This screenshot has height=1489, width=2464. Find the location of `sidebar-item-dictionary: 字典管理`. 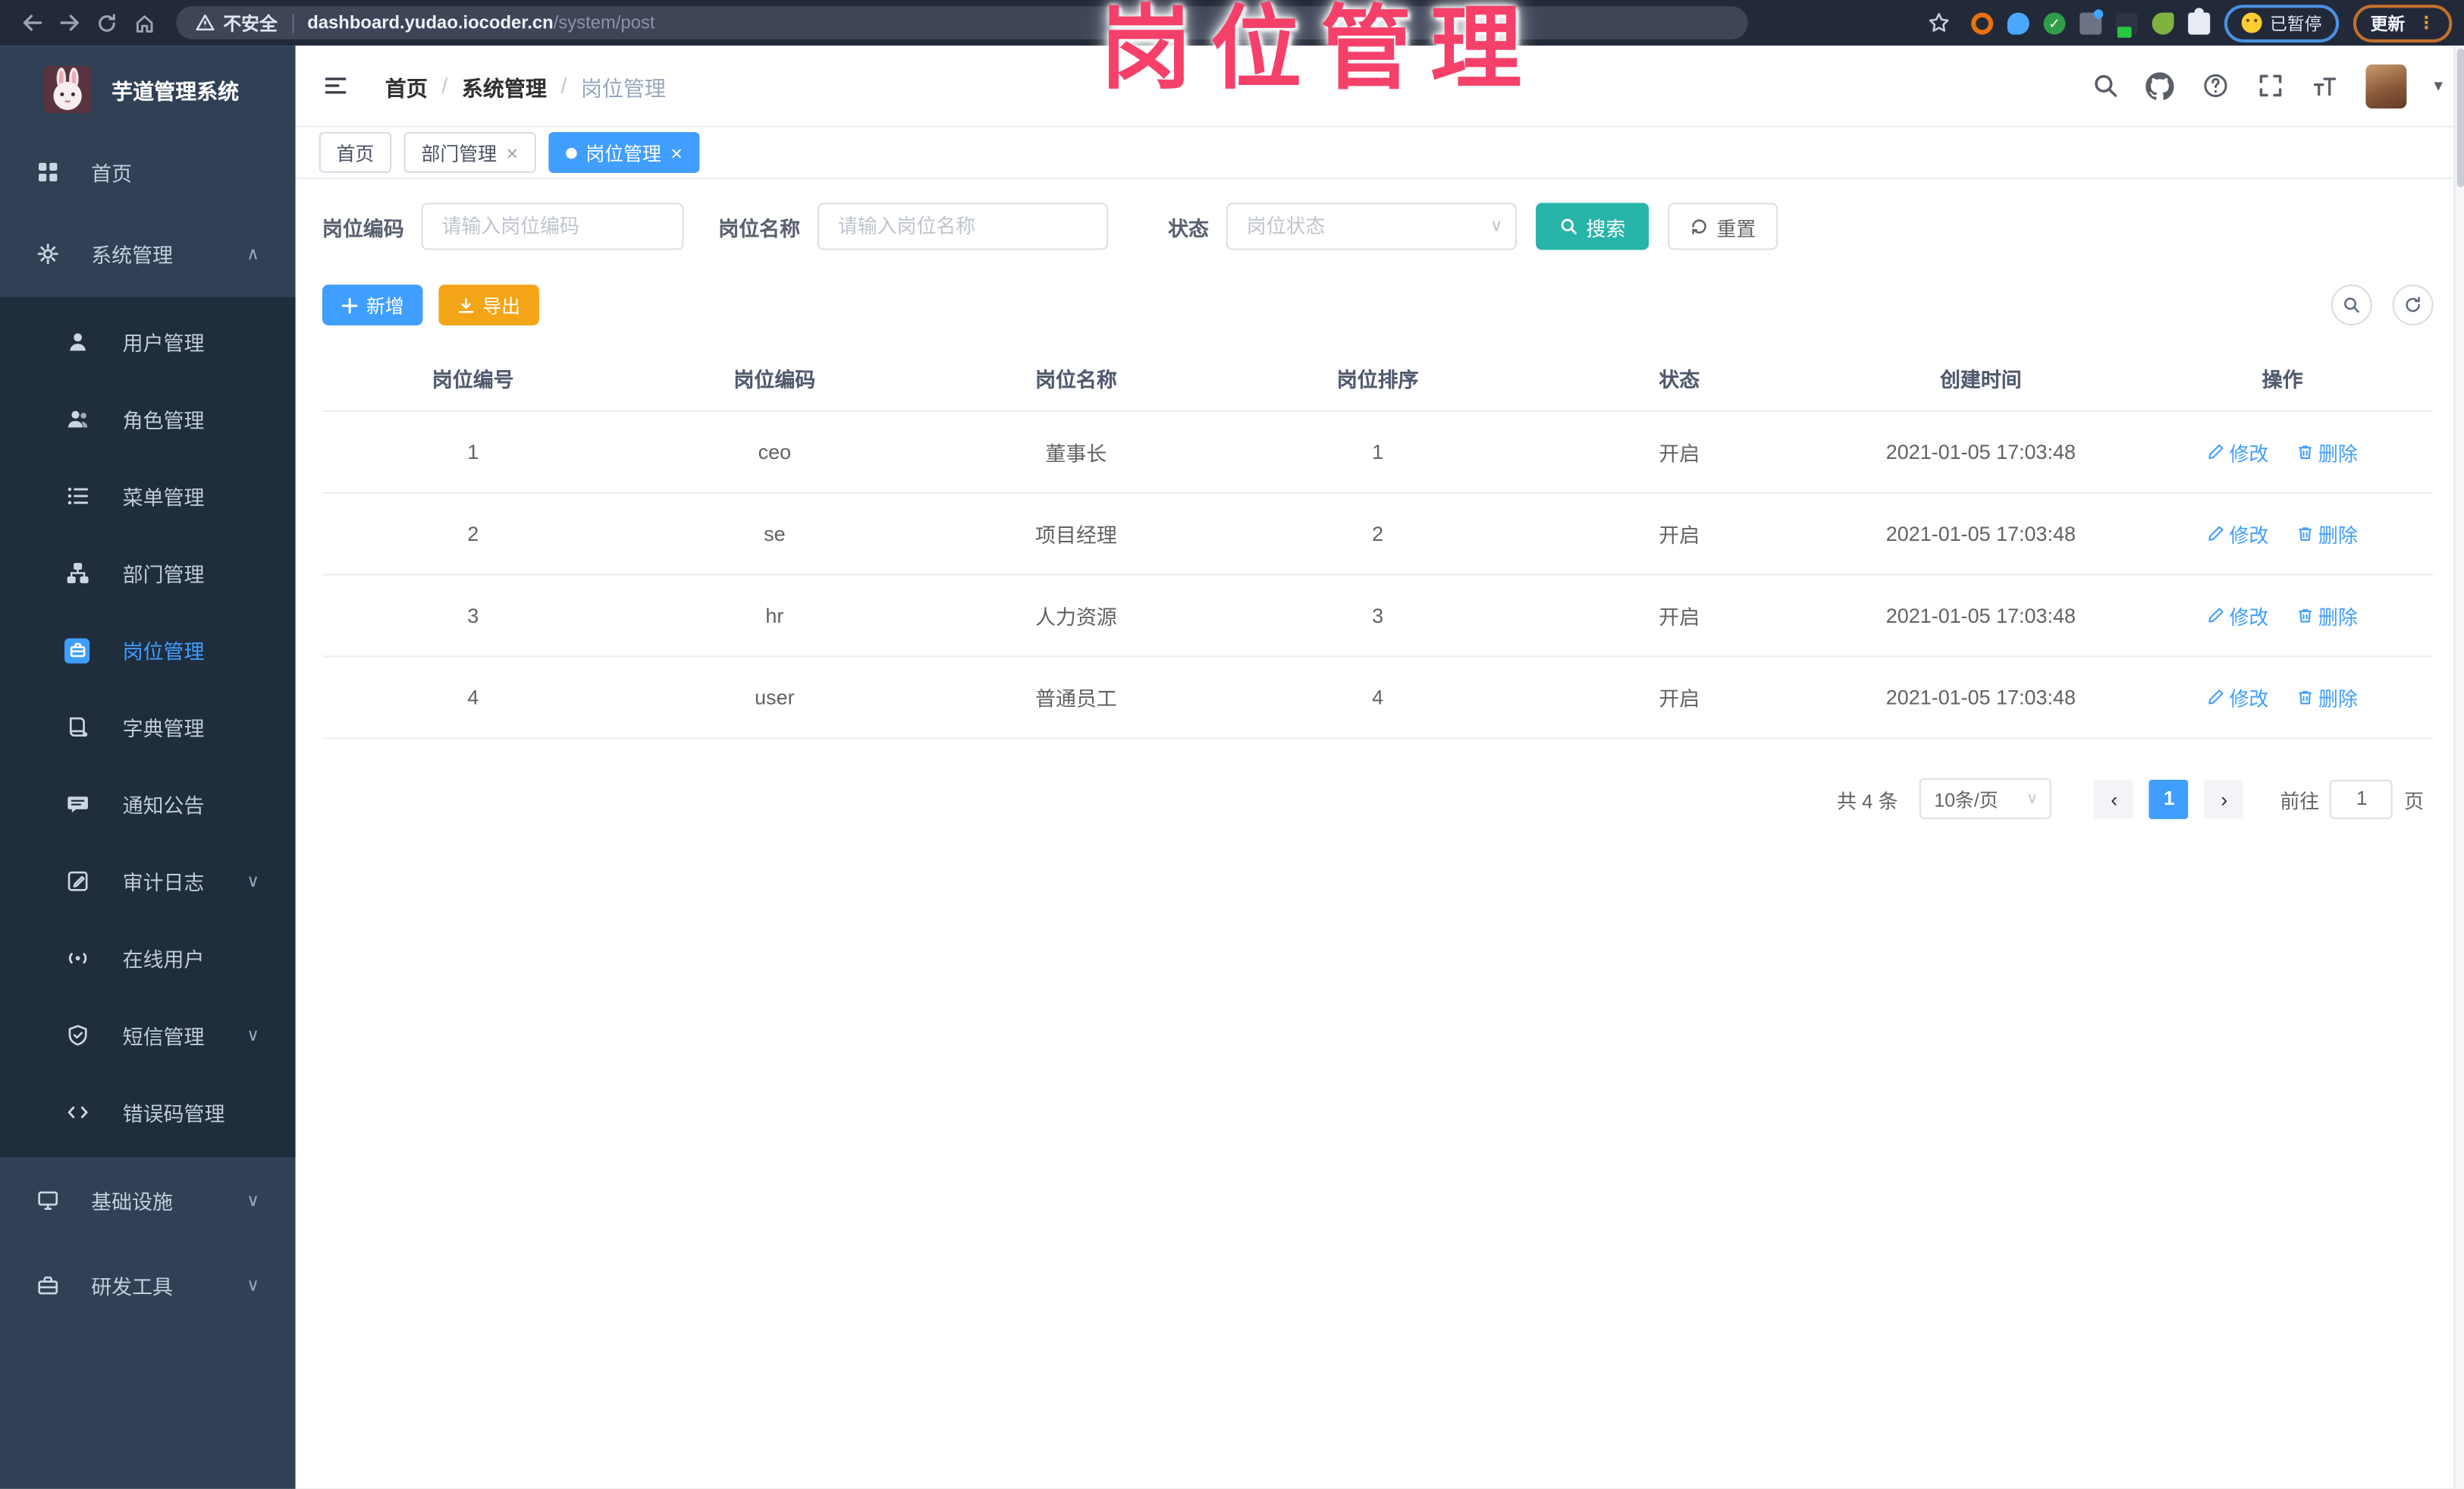

sidebar-item-dictionary: 字典管理 is located at coordinates (148, 727).